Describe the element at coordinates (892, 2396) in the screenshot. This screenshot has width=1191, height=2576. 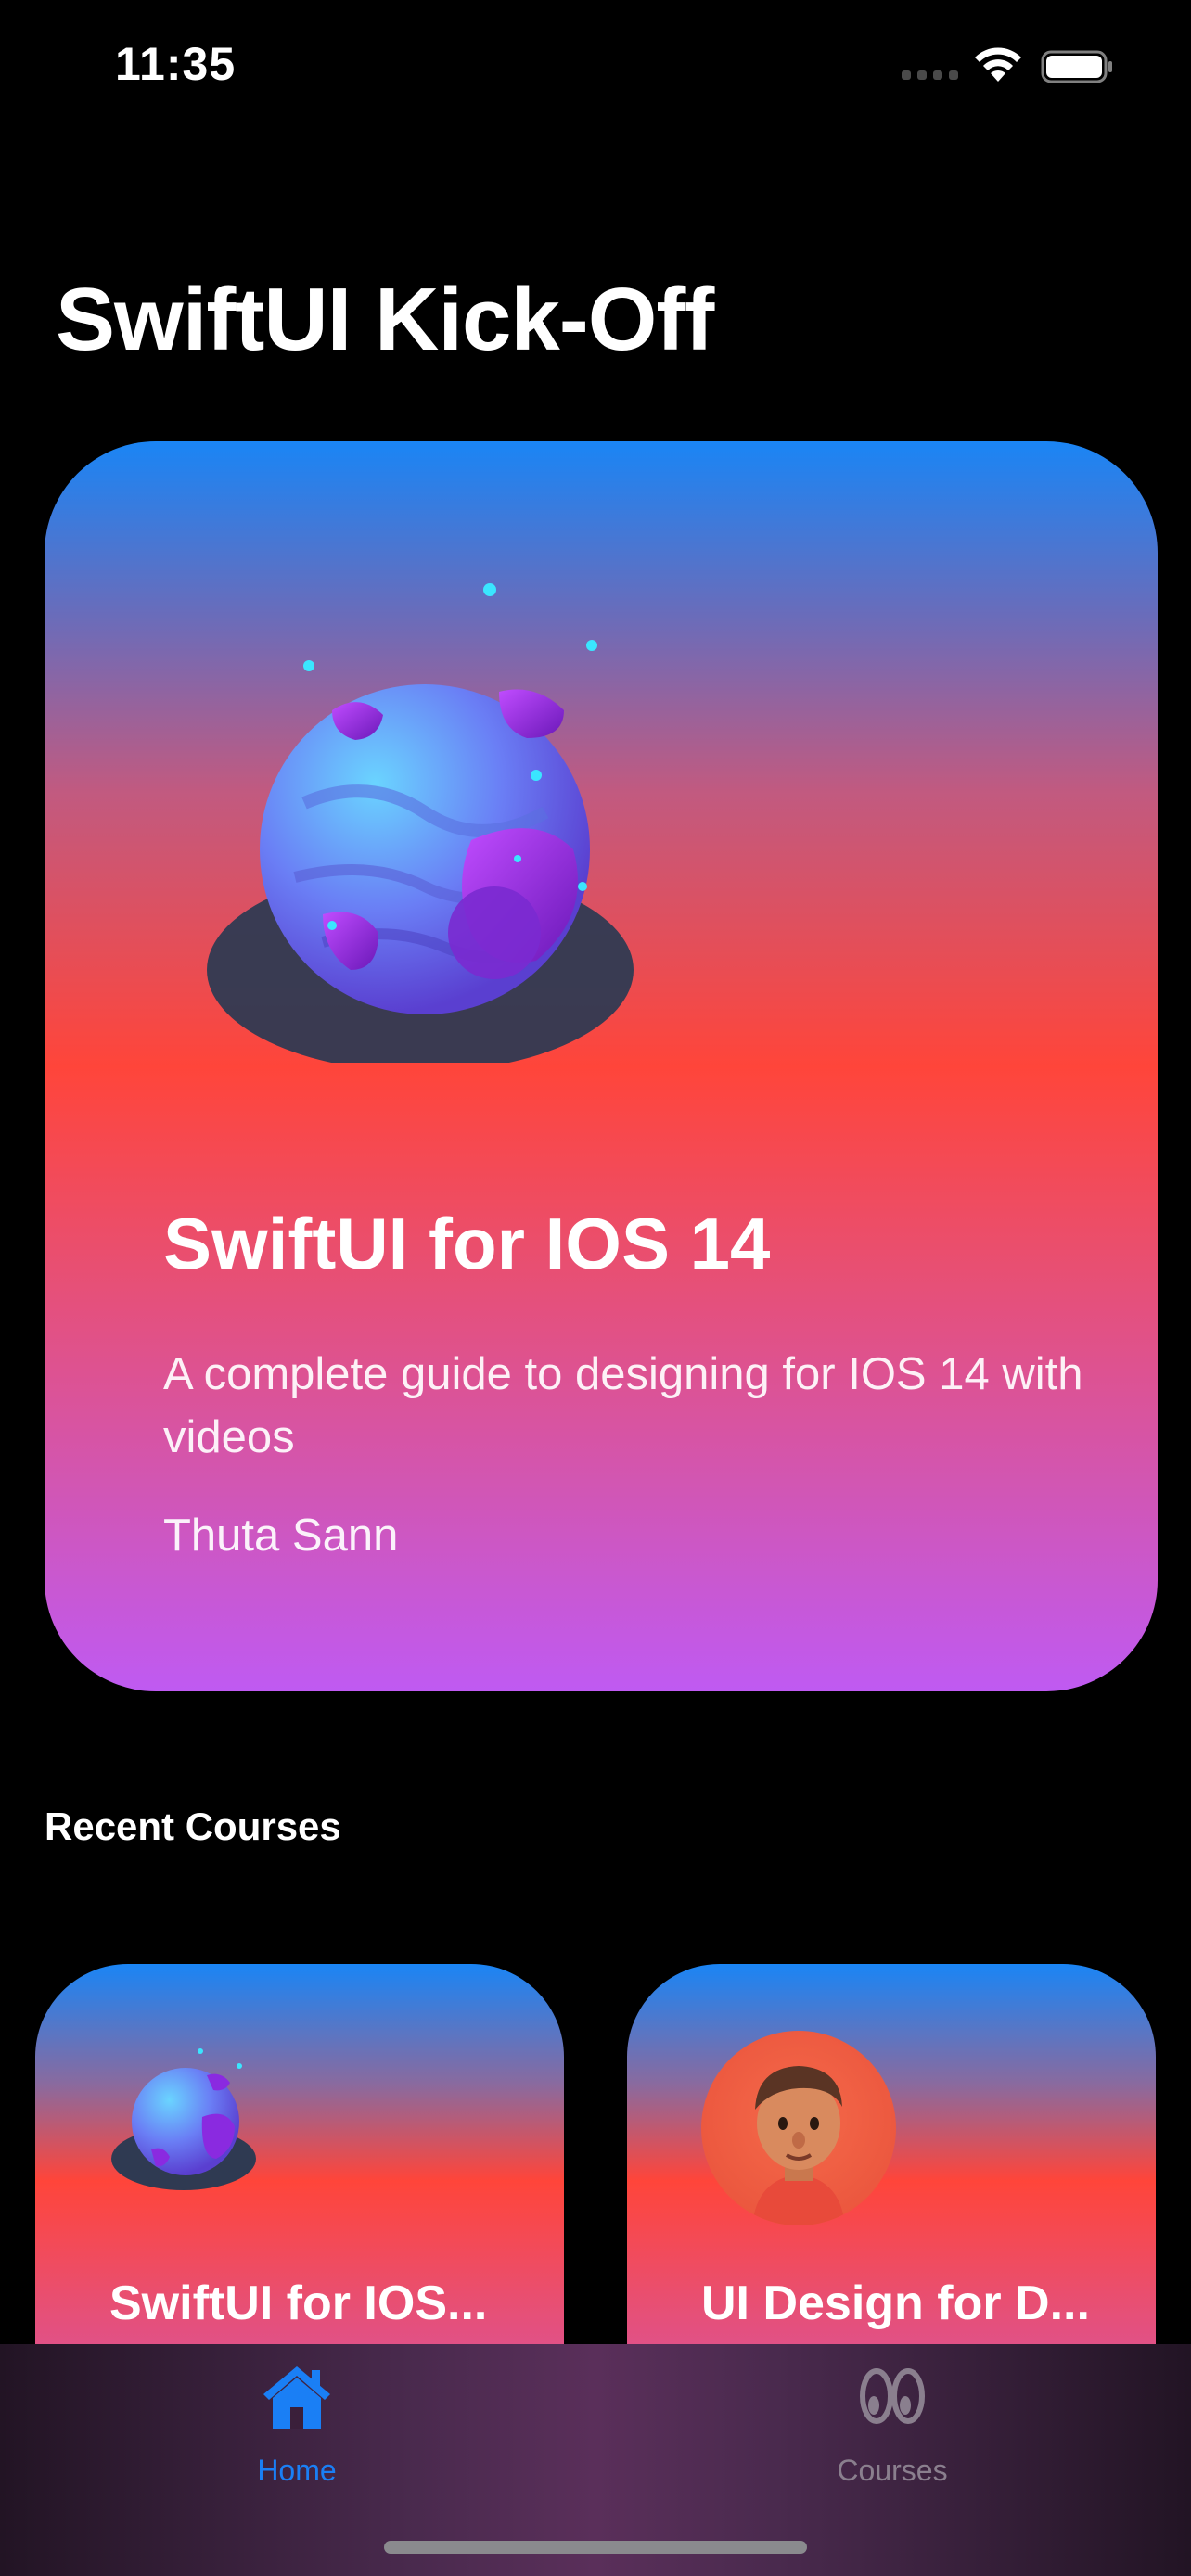
I see `eyes-icon` at that location.